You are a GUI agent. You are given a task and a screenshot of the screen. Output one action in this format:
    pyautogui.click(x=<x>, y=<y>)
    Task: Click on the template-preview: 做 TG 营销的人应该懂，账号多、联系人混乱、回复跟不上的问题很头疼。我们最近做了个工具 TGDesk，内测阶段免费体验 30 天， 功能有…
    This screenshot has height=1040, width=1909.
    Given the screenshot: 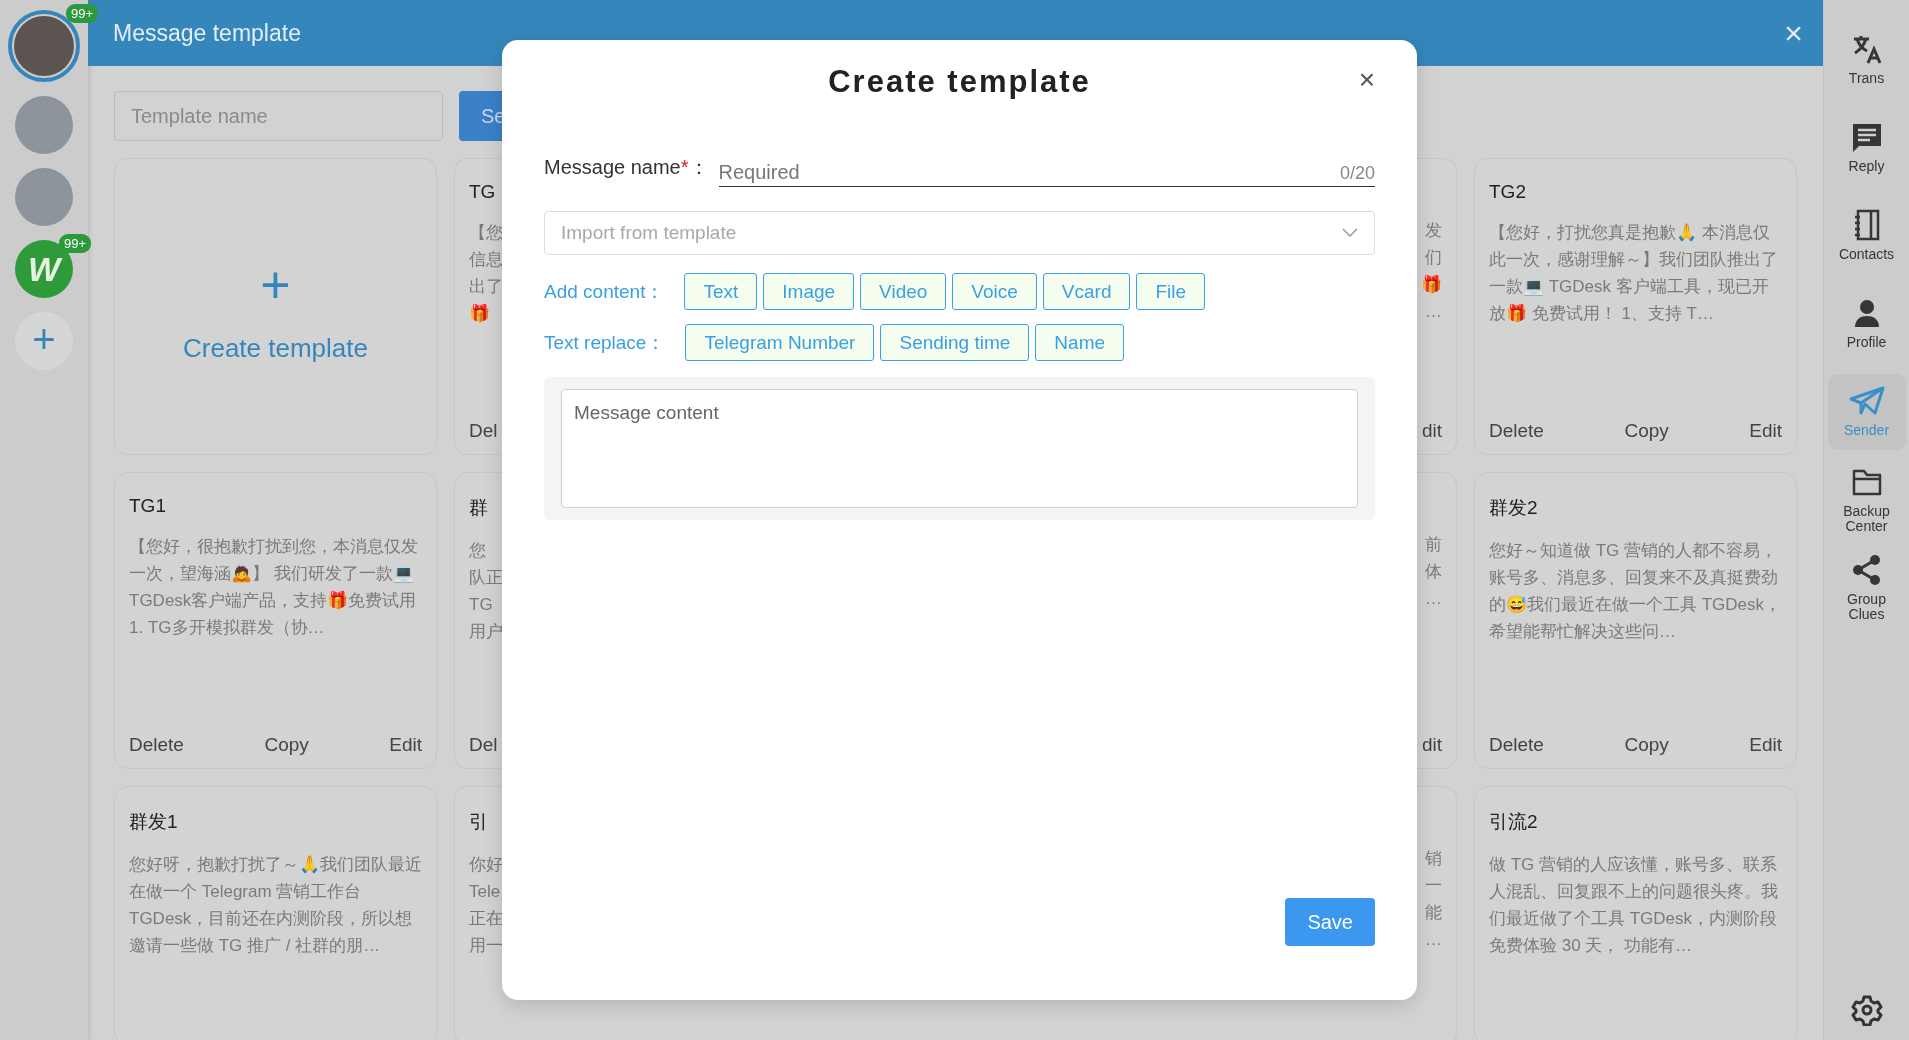 What is the action you would take?
    pyautogui.click(x=1634, y=905)
    